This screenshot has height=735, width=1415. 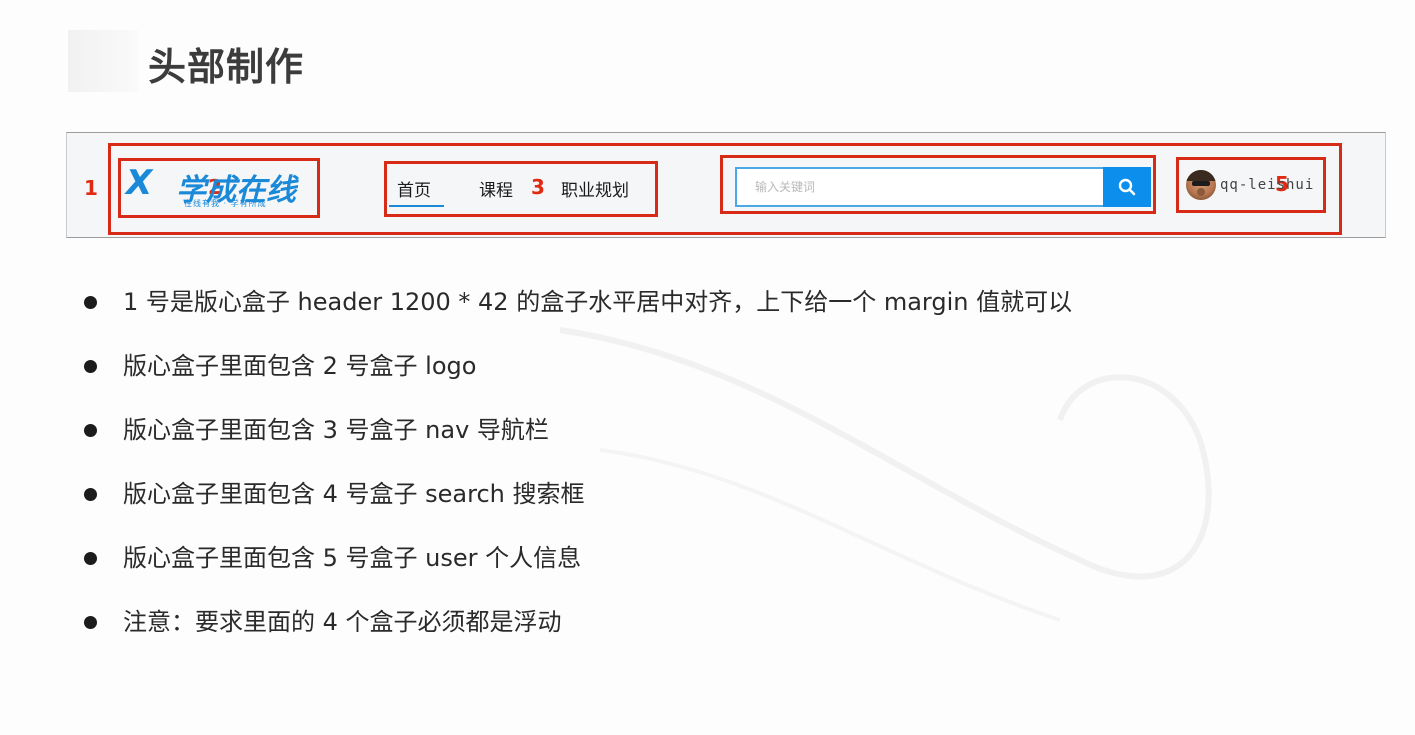 I want to click on search-icon, so click(x=1127, y=187).